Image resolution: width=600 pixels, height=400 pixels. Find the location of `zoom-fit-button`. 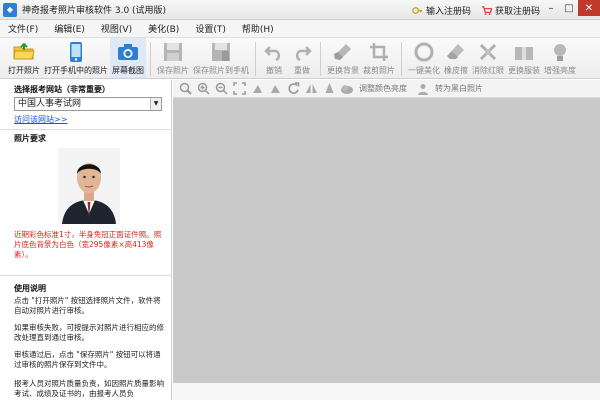

zoom-fit-button is located at coordinates (185, 89).